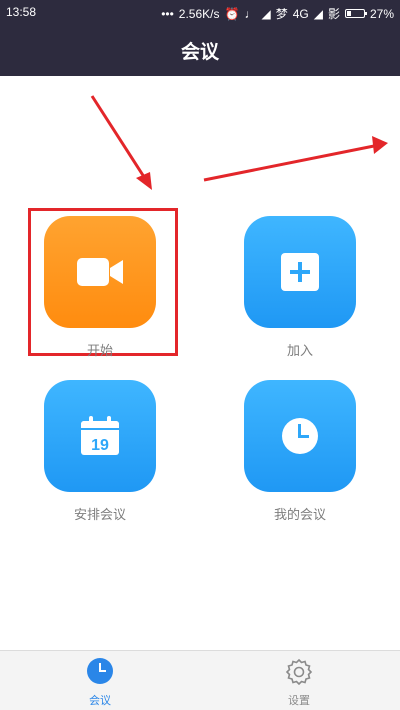  What do you see at coordinates (232, 13) in the screenshot?
I see `alarm-icon: ⏰` at bounding box center [232, 13].